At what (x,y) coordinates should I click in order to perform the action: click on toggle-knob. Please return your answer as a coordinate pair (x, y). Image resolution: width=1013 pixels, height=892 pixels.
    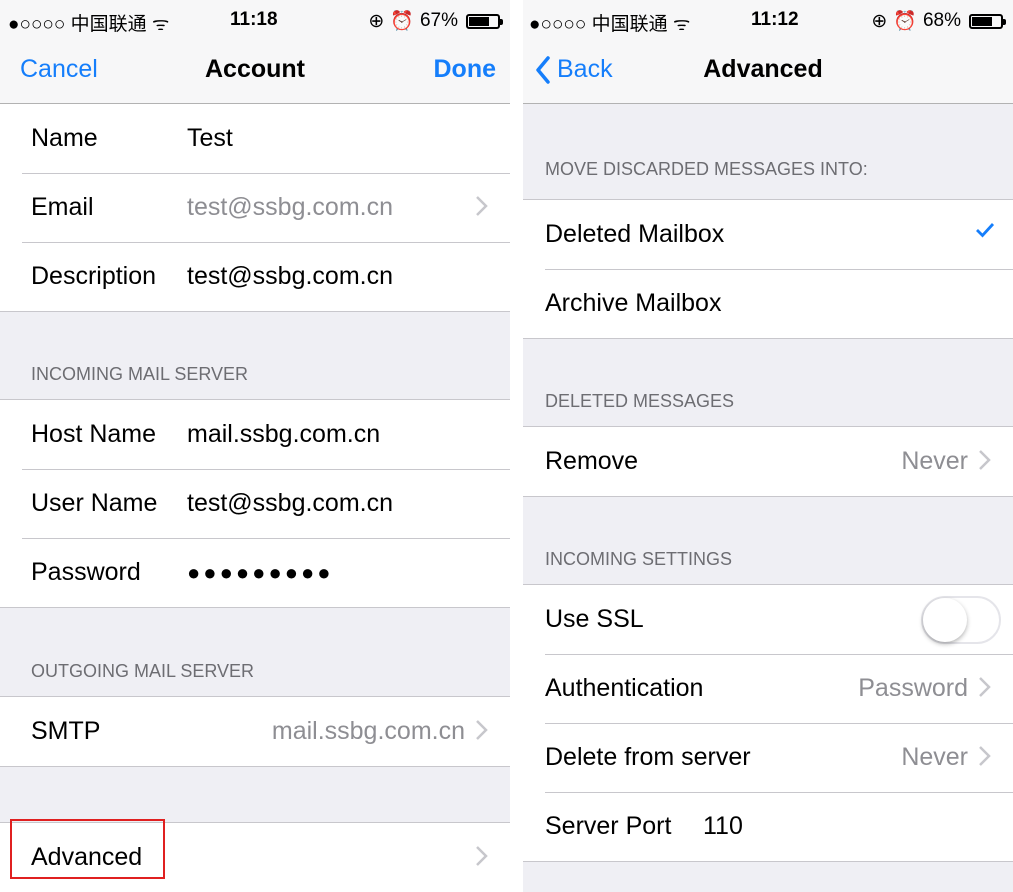
    Looking at the image, I should click on (945, 620).